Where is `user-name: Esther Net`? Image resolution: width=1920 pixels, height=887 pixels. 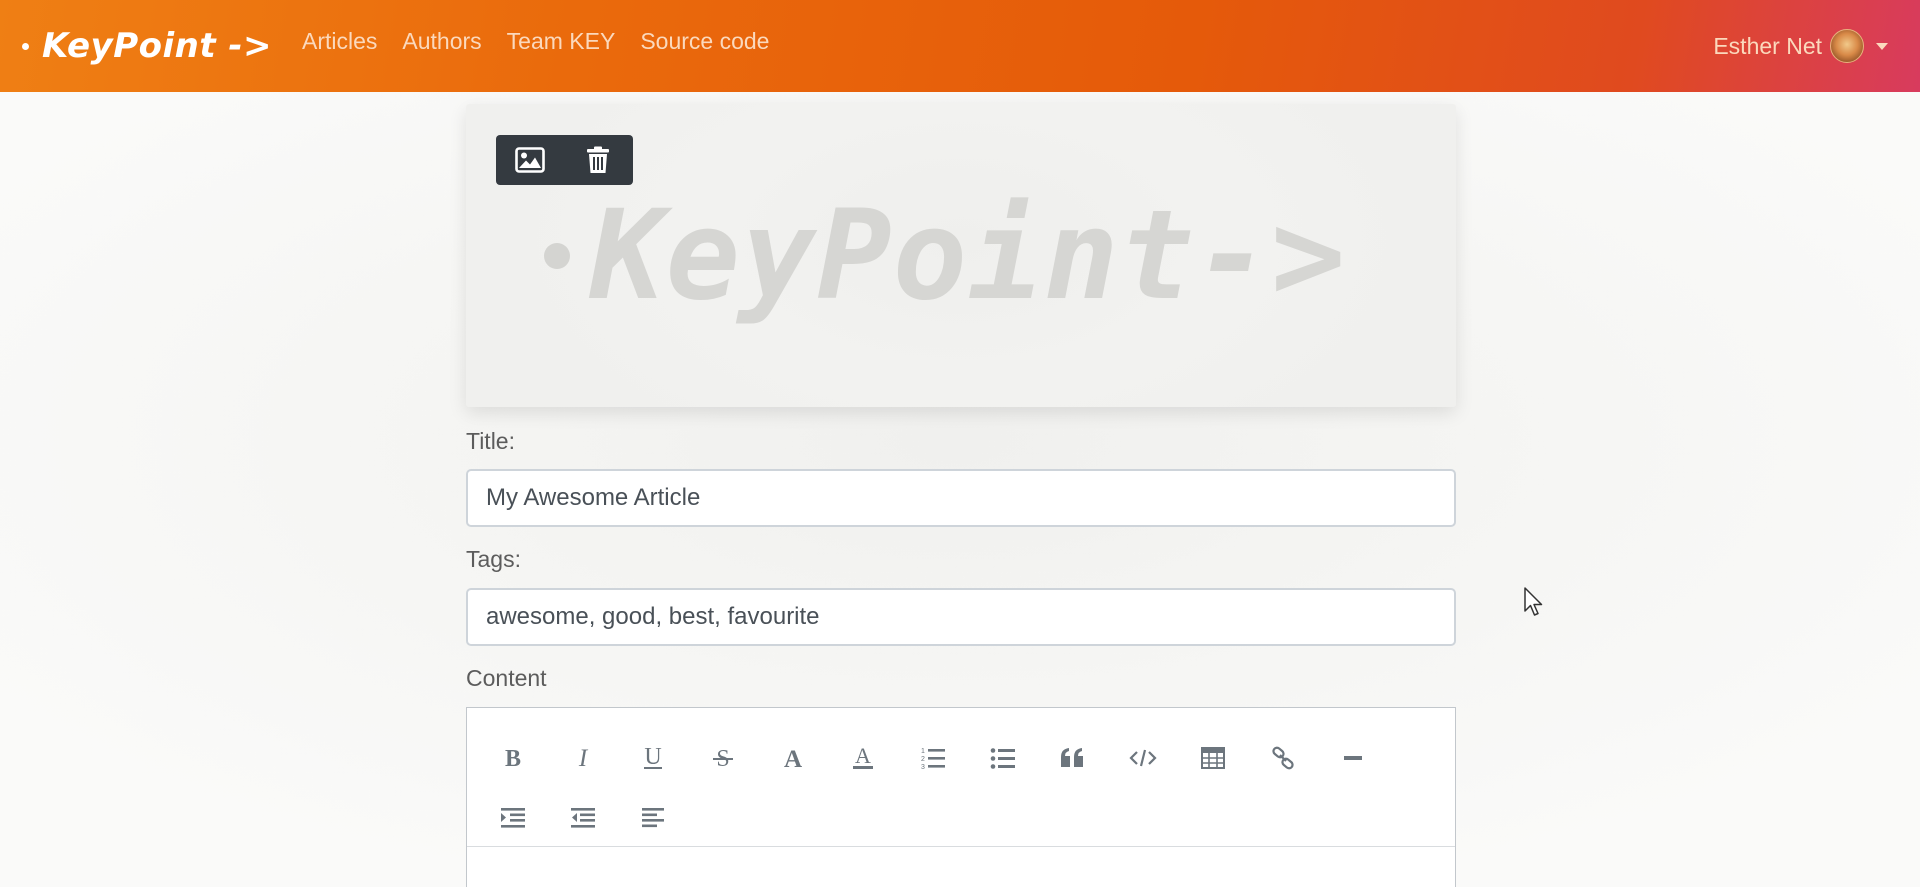 user-name: Esther Net is located at coordinates (1767, 45).